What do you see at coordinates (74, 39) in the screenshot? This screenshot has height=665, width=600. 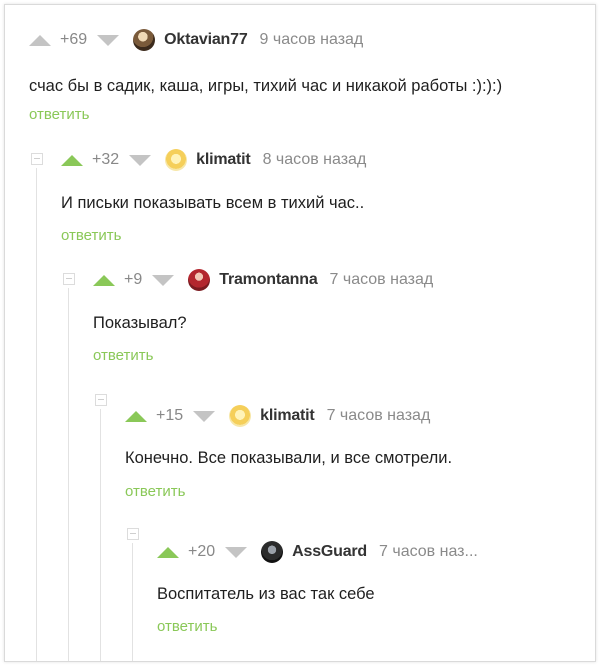 I see `comment-rating: +69` at bounding box center [74, 39].